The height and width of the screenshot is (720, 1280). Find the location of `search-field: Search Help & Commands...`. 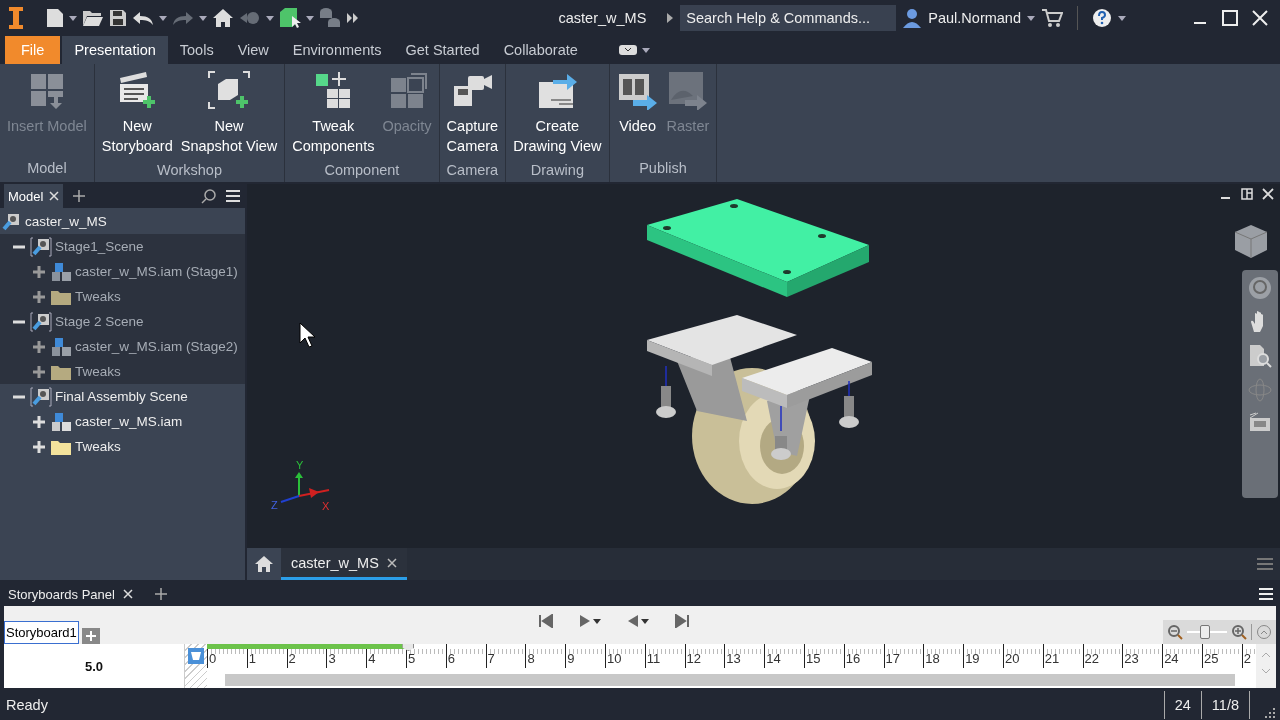

search-field: Search Help & Commands... is located at coordinates (788, 18).